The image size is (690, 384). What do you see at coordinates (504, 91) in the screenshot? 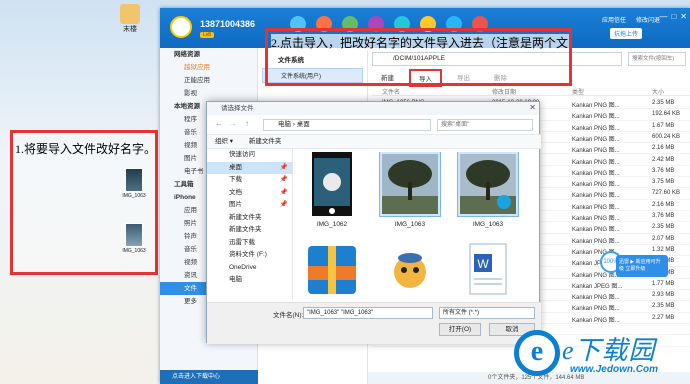
I see `col-date: 修改日期` at bounding box center [504, 91].